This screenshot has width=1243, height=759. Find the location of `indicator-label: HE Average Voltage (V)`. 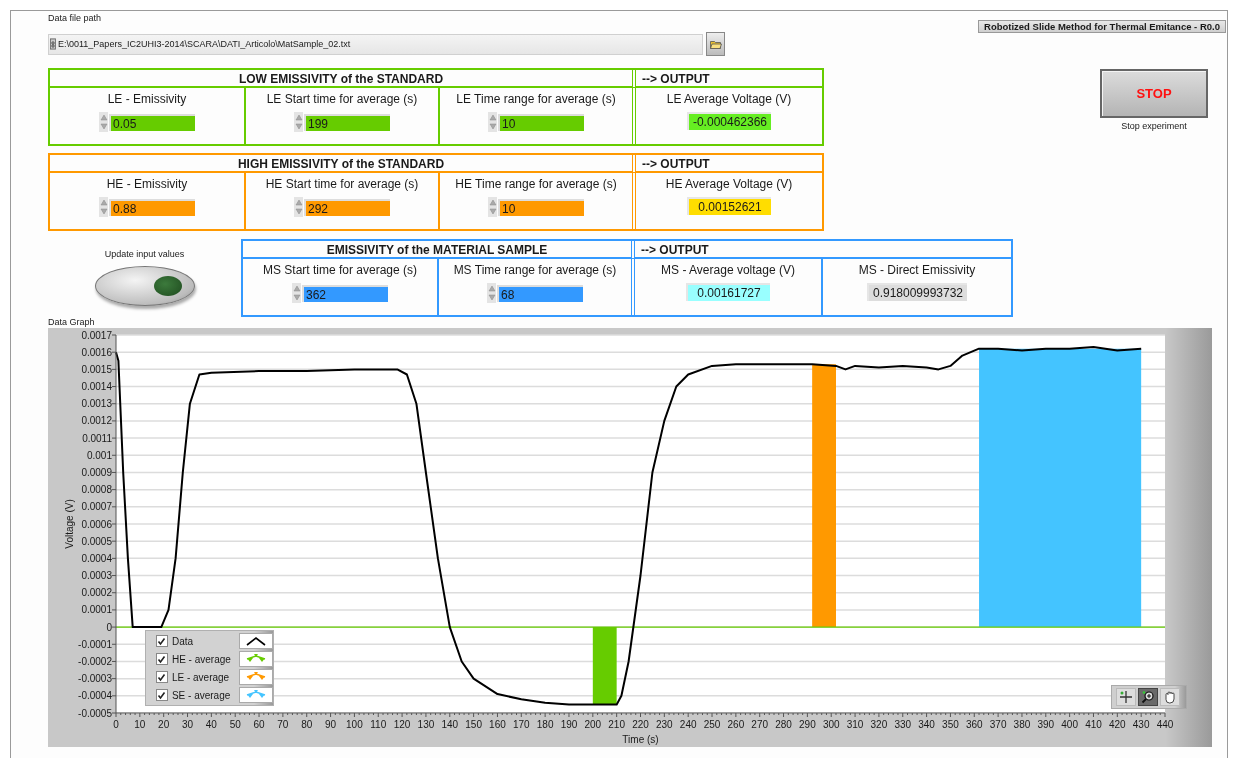

indicator-label: HE Average Voltage (V) is located at coordinates (729, 184).